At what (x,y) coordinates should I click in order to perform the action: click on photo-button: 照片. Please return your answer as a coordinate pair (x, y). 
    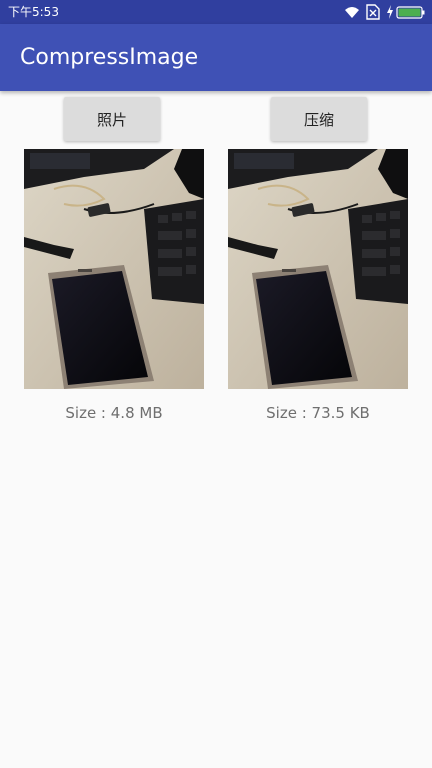
    Looking at the image, I should click on (112, 119).